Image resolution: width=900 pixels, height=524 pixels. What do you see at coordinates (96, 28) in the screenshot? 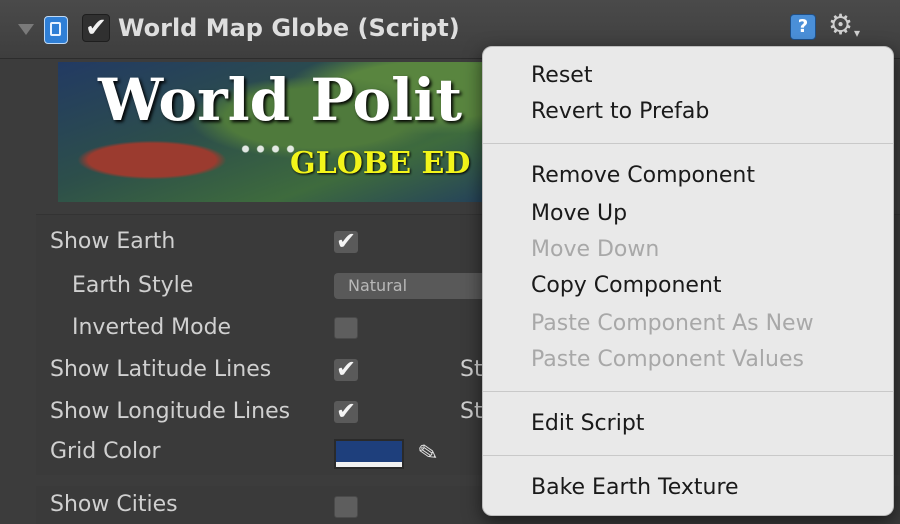
I see `component-enabled-checkbox: ✔` at bounding box center [96, 28].